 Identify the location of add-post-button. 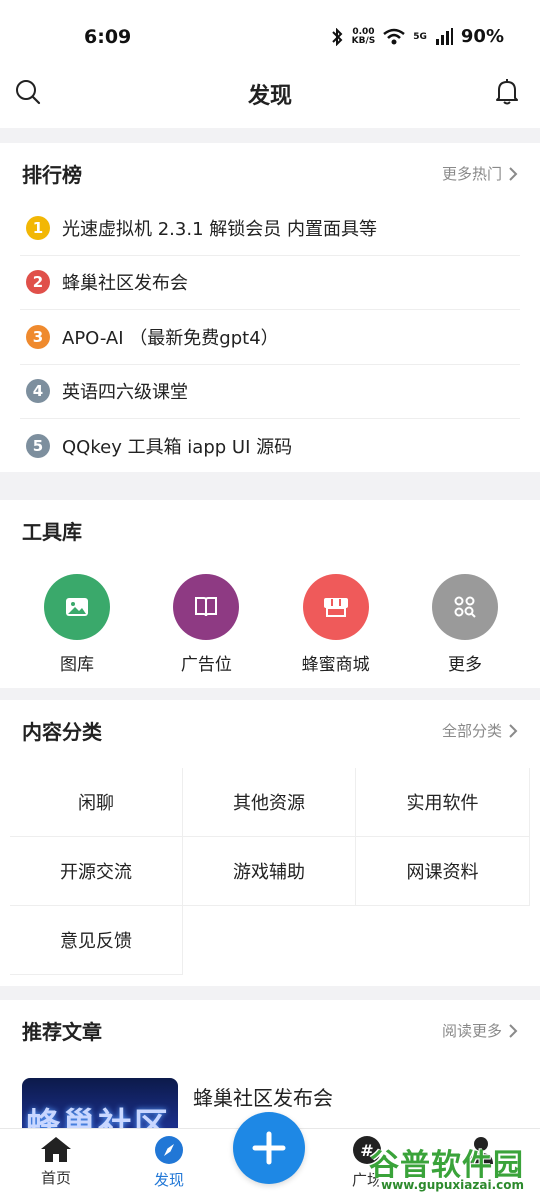
(269, 1148).